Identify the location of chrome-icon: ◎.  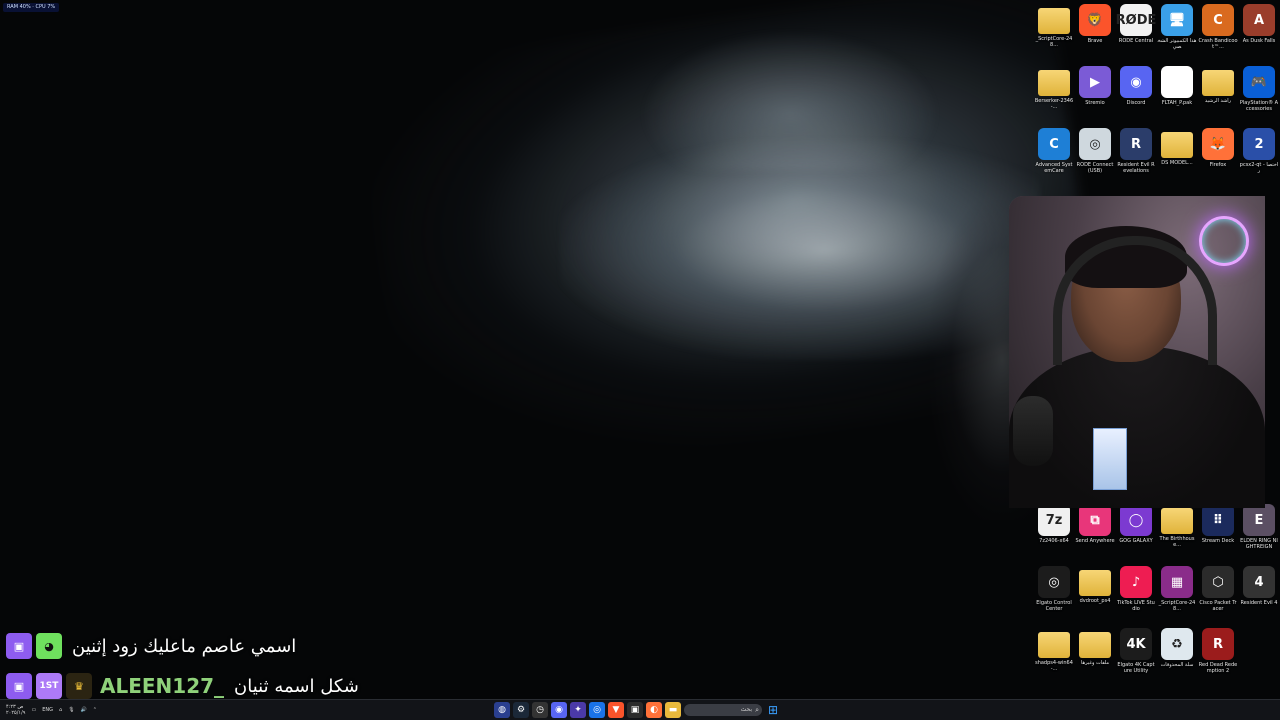
(597, 710).